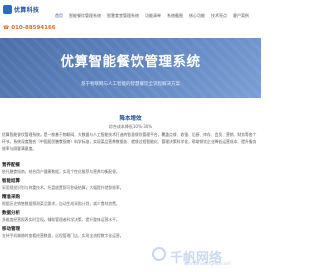 The width and height of the screenshot is (320, 272). What do you see at coordinates (27, 10) in the screenshot?
I see `logo-text: 优算科技` at bounding box center [27, 10].